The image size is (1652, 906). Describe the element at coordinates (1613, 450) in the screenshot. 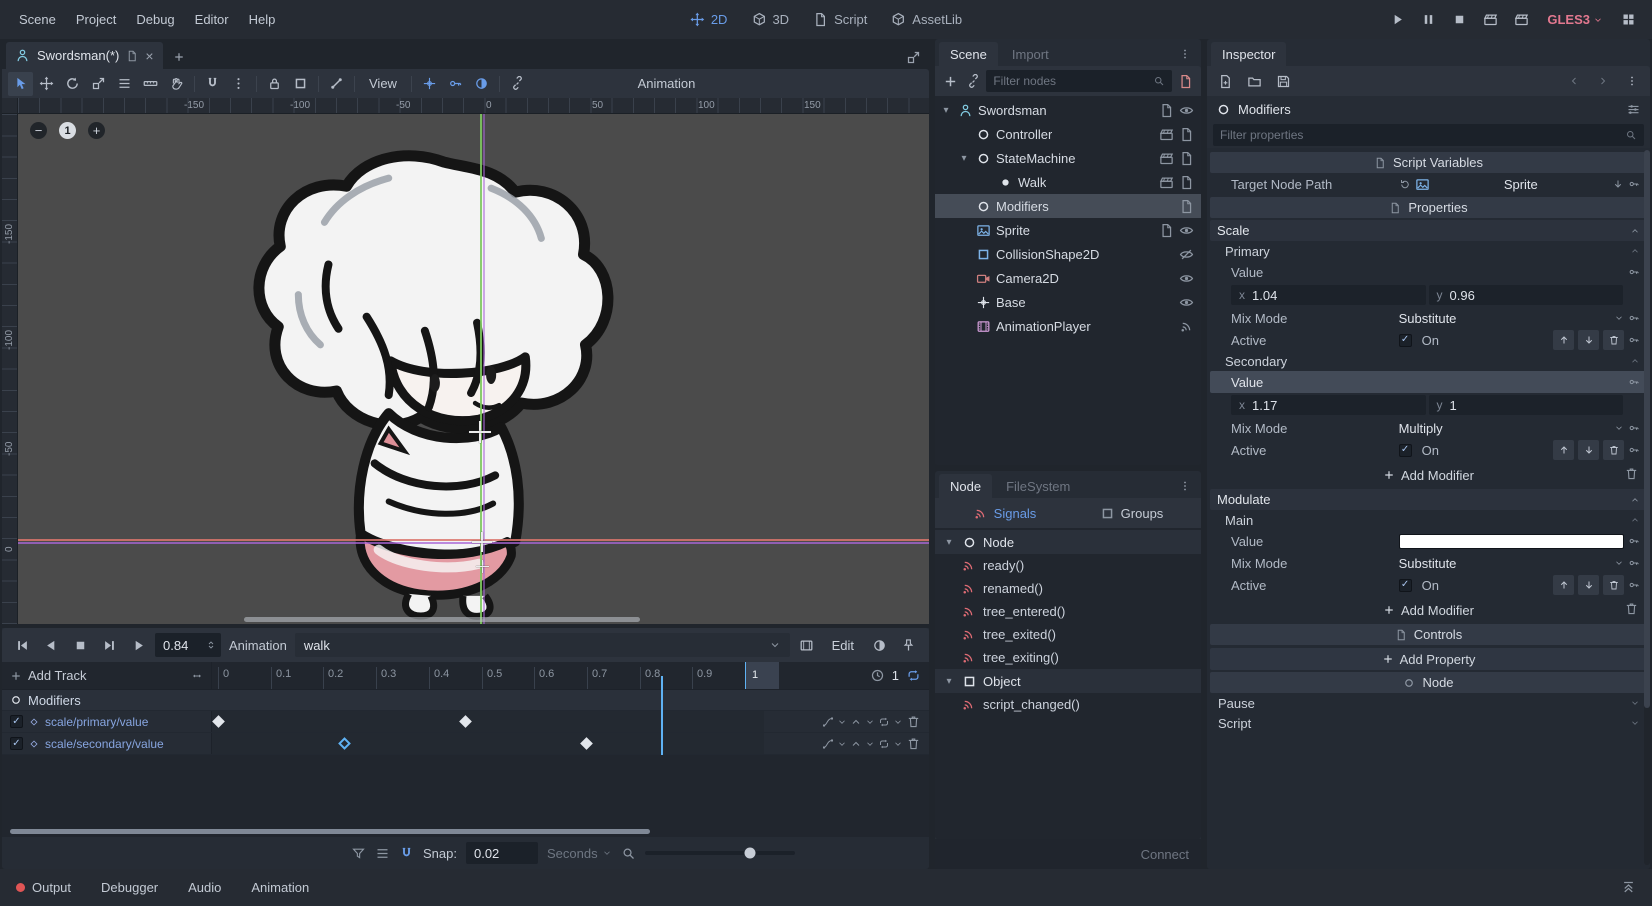

I see `delete-button` at that location.